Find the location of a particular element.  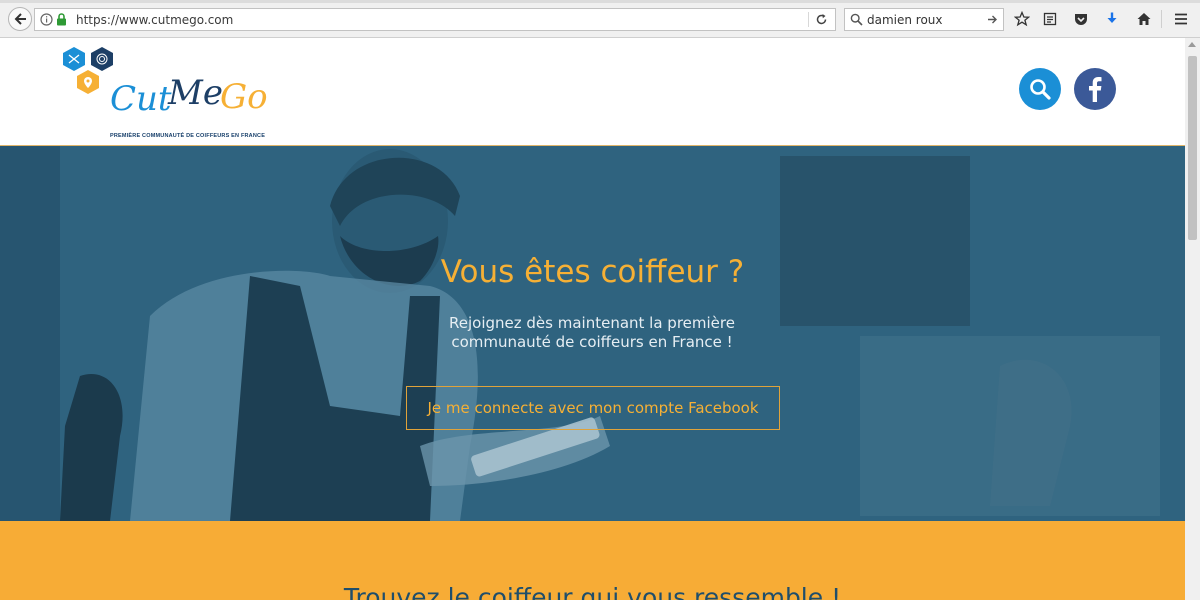

back-arrow-icon is located at coordinates (20, 19).